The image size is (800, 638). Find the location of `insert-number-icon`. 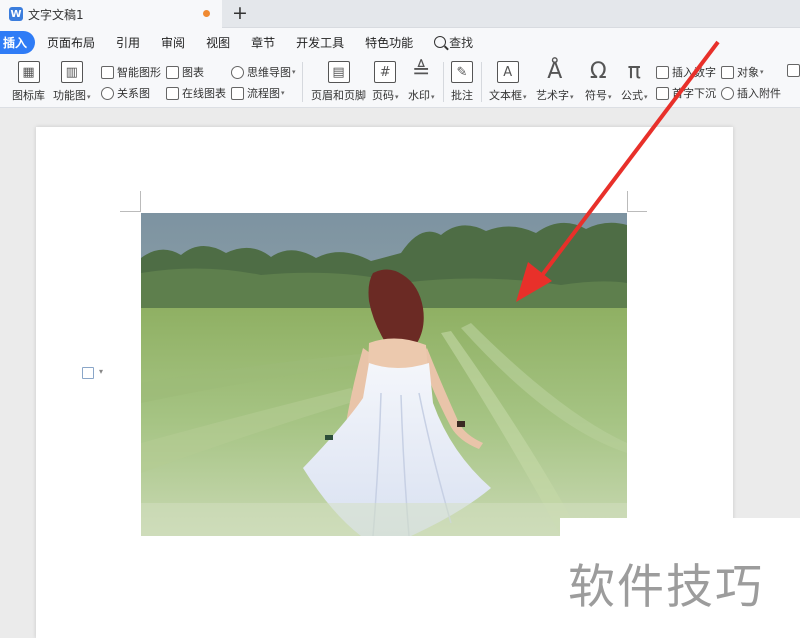

insert-number-icon is located at coordinates (662, 72).